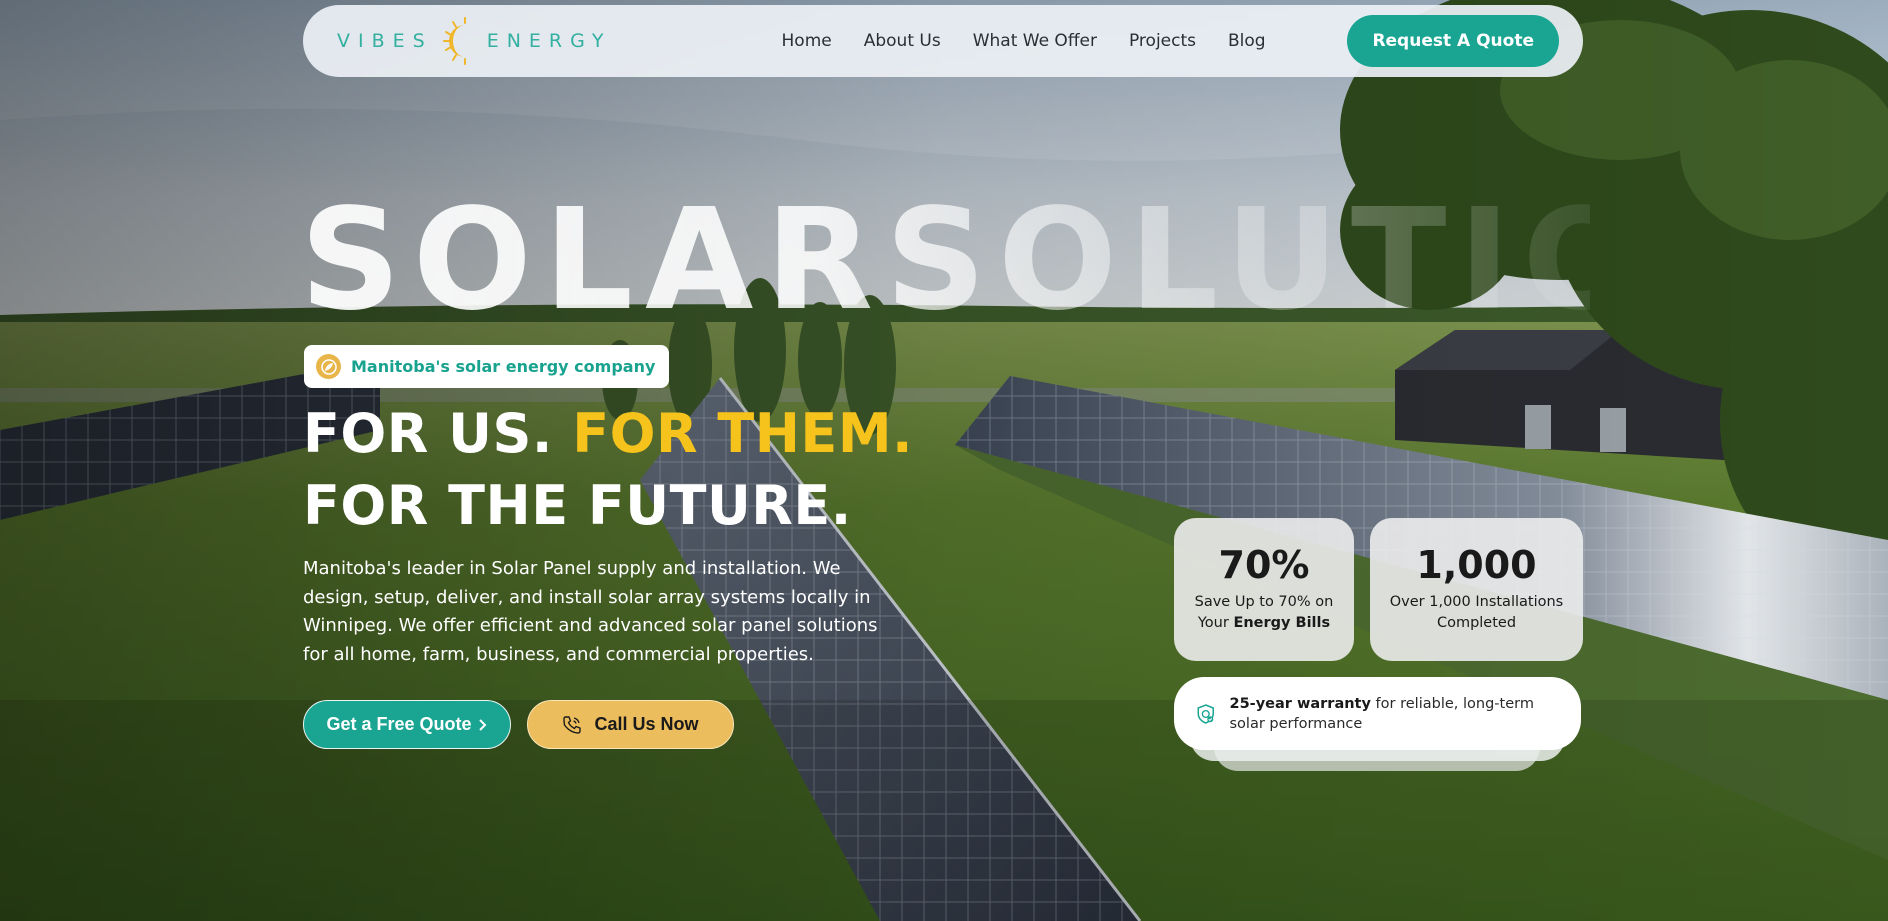  Describe the element at coordinates (1476, 565) in the screenshot. I see `stat-value: 1,000` at that location.